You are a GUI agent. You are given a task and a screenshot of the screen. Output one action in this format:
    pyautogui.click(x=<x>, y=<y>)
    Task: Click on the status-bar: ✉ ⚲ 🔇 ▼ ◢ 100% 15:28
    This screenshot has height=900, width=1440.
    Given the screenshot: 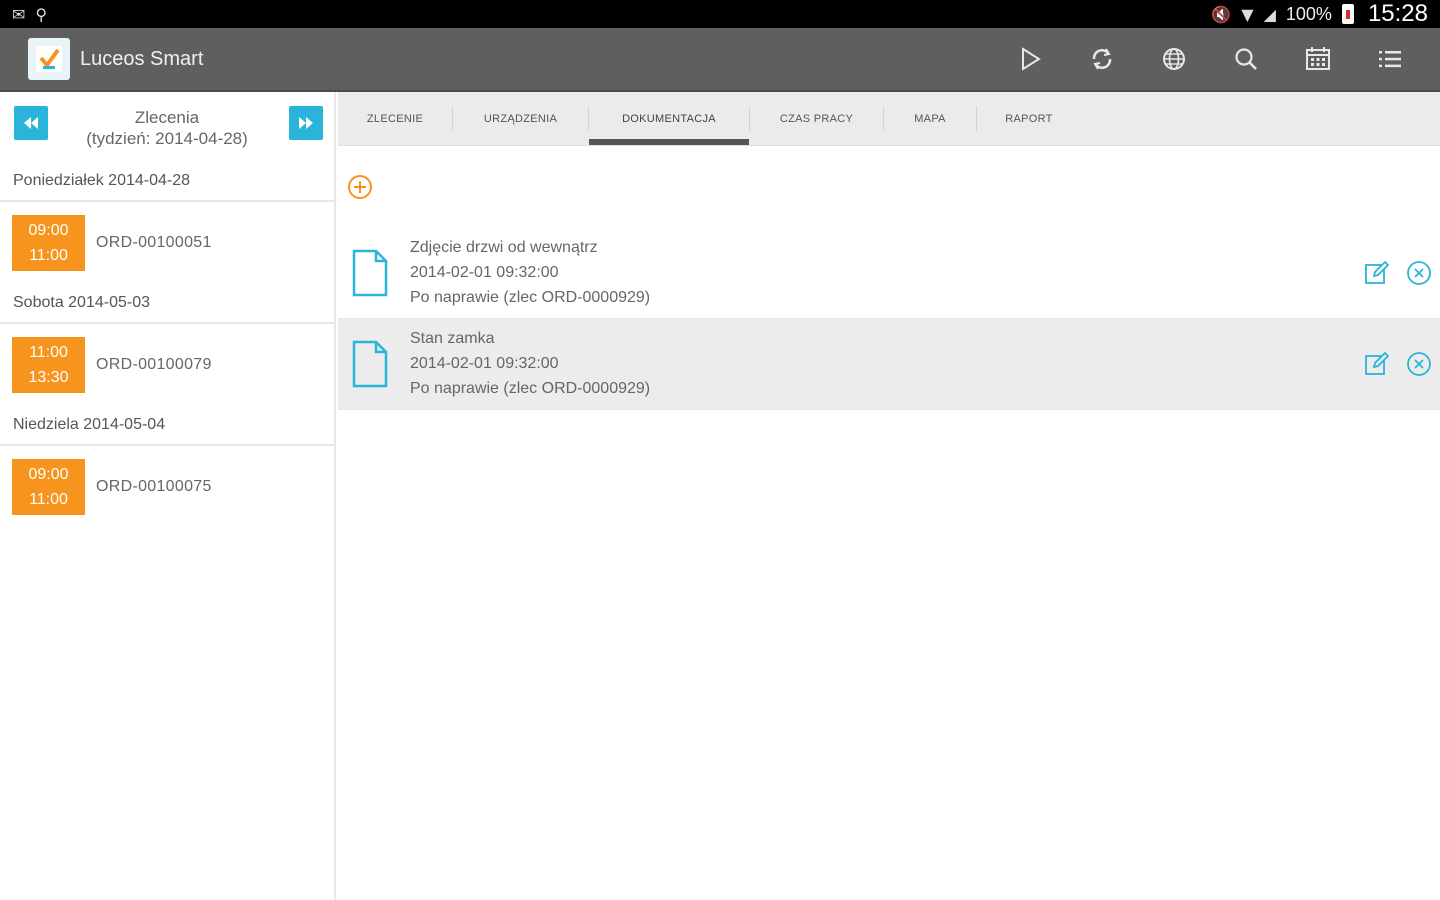 What is the action you would take?
    pyautogui.click(x=720, y=14)
    